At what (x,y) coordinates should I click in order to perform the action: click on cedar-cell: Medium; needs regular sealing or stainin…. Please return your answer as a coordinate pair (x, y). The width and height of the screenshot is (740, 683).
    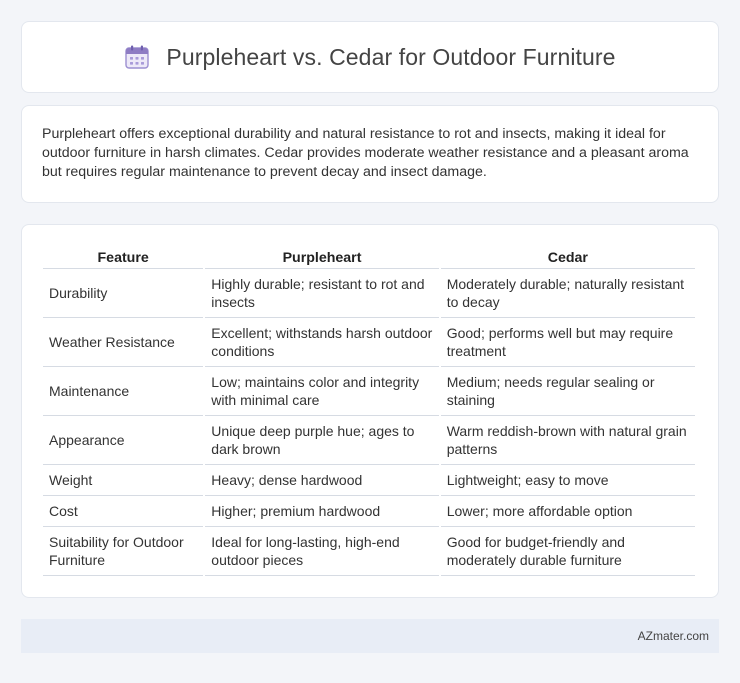
    Looking at the image, I should click on (567, 391).